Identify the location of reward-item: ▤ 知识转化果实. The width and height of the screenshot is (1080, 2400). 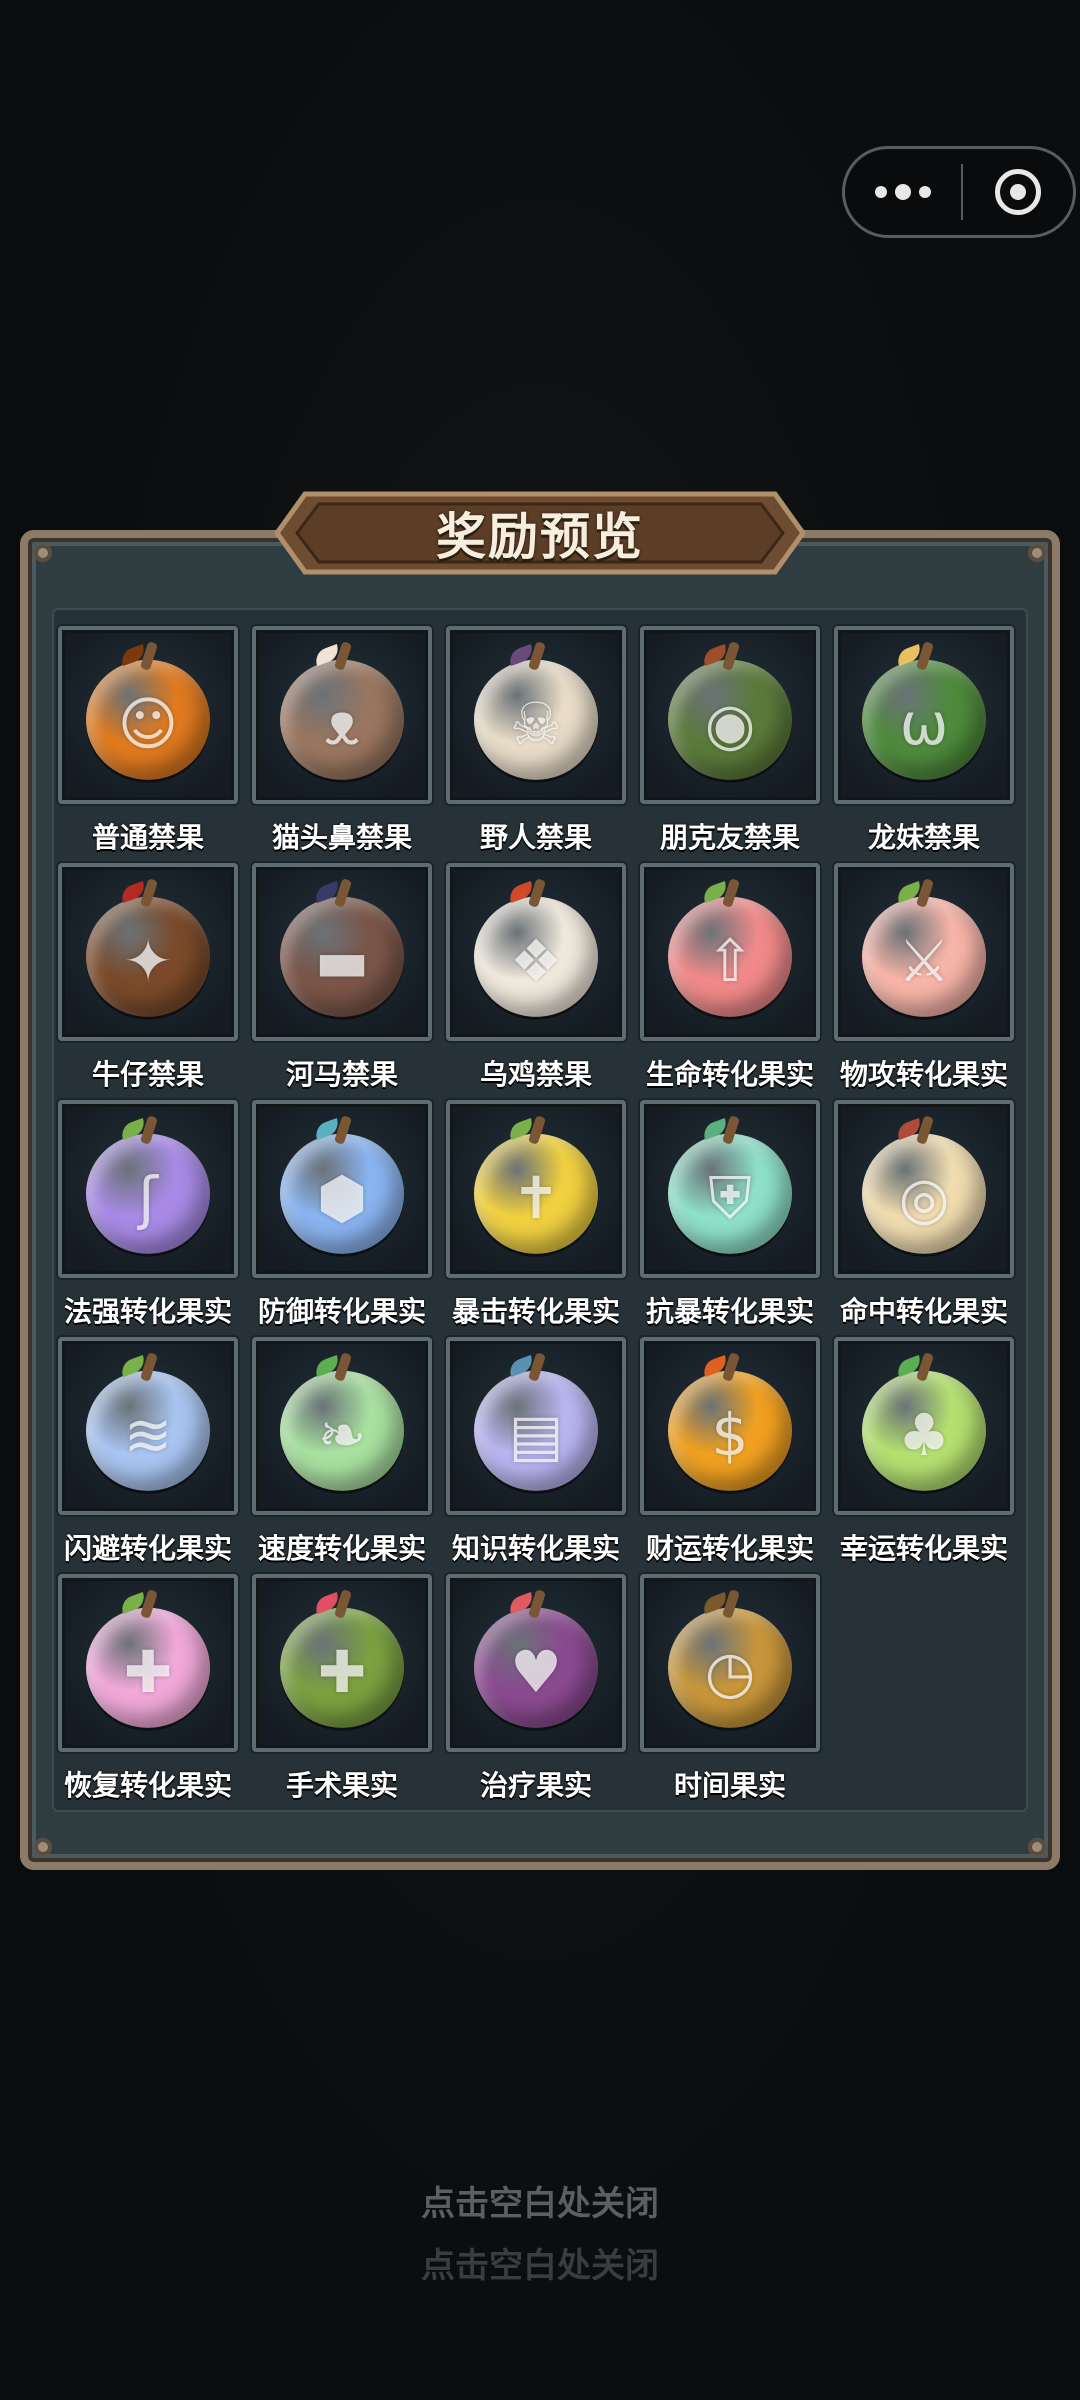
(536, 1451).